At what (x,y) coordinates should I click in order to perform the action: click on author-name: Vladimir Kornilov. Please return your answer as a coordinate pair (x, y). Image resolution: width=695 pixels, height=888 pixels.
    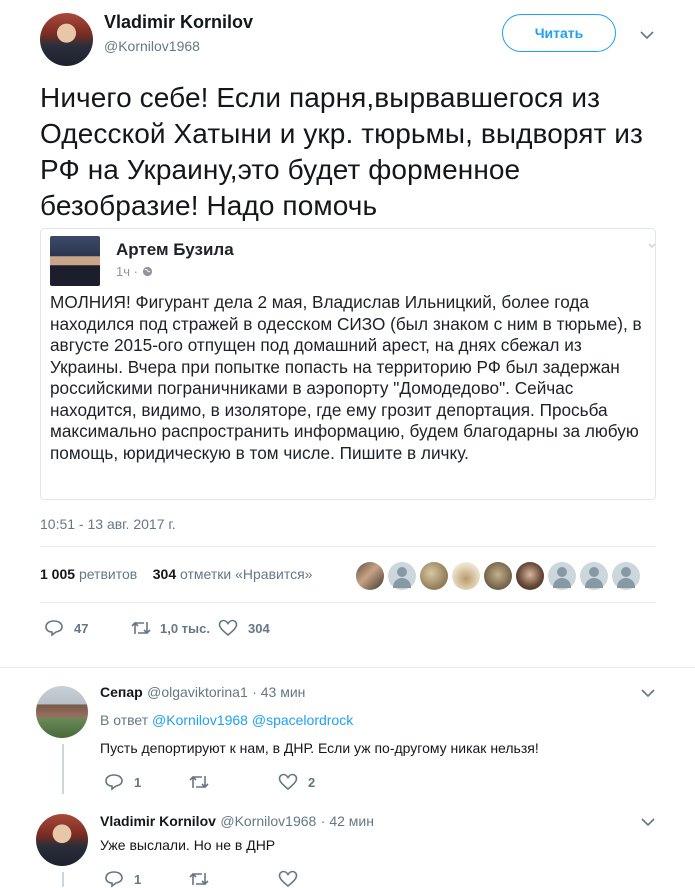
    Looking at the image, I should click on (178, 22).